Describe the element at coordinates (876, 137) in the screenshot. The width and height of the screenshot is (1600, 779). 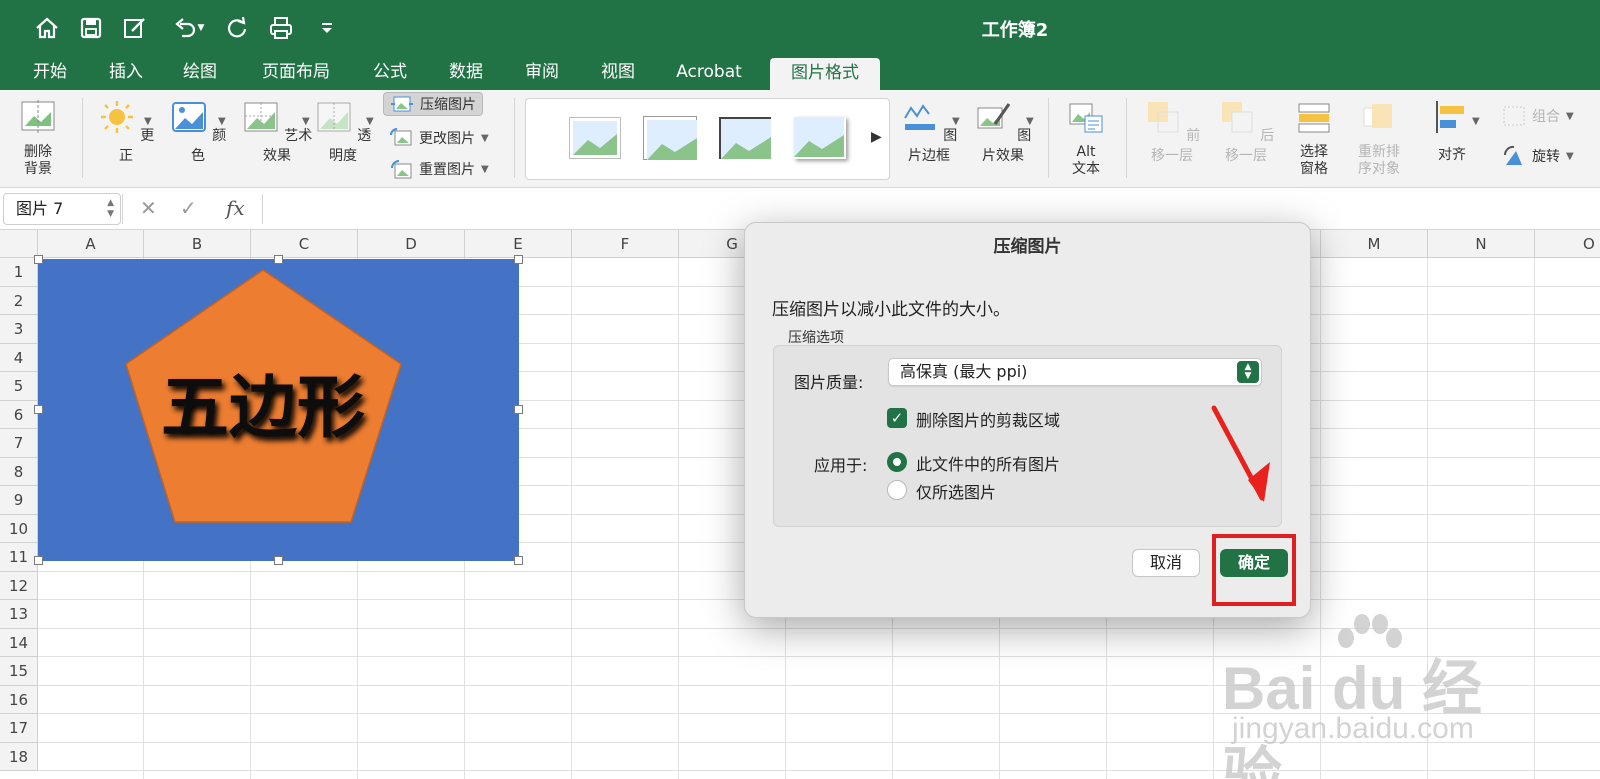
I see `gallery-next-icon: ▶` at that location.